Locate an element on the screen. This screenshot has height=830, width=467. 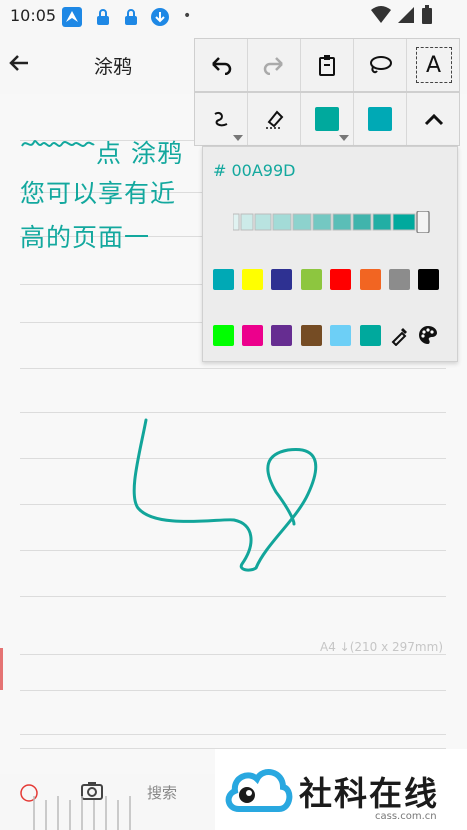
palette-swatch-gray is located at coordinates (399, 279).